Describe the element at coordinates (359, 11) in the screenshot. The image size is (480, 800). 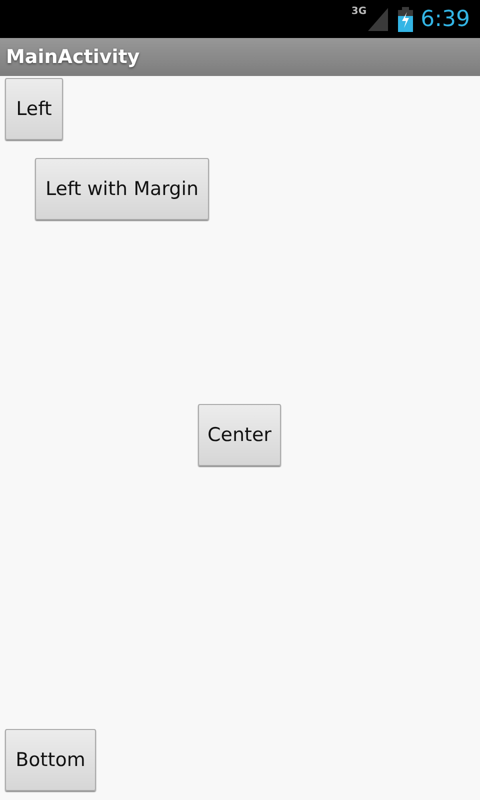
I see `network-type: 3G` at that location.